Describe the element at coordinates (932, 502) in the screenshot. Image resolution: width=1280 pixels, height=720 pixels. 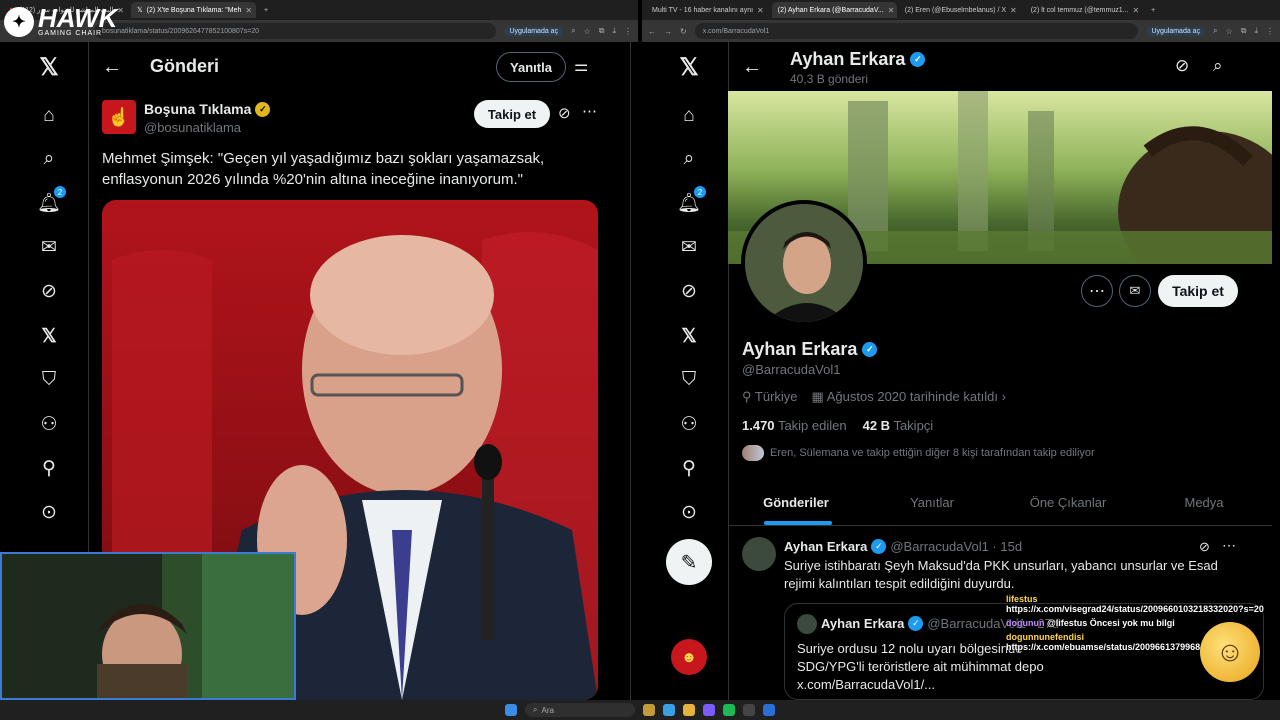
I see `tab-replies: Yanıtlar` at that location.